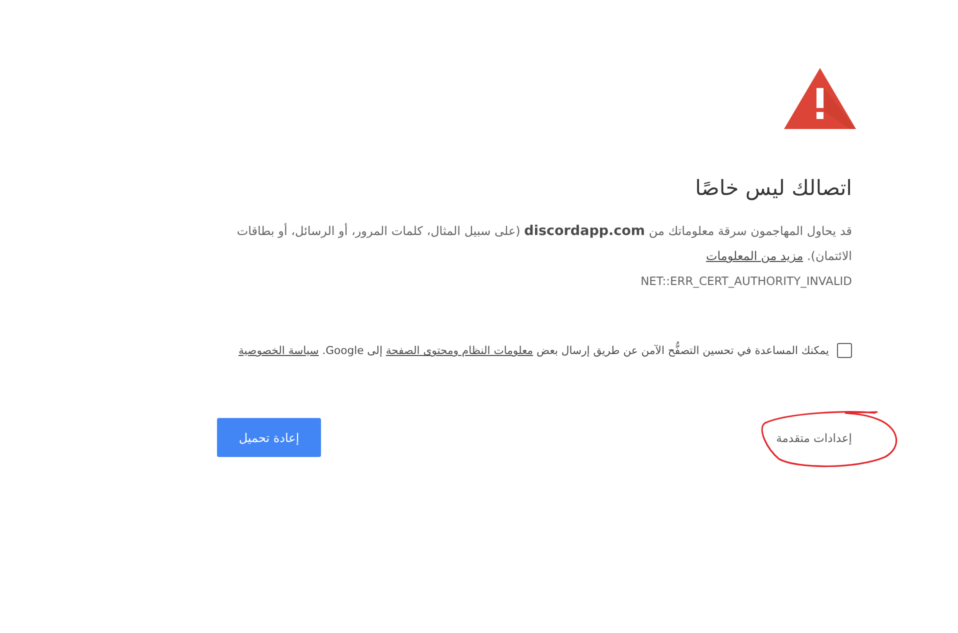  I want to click on learn-more-link: مزيد من المعلومات, so click(755, 256).